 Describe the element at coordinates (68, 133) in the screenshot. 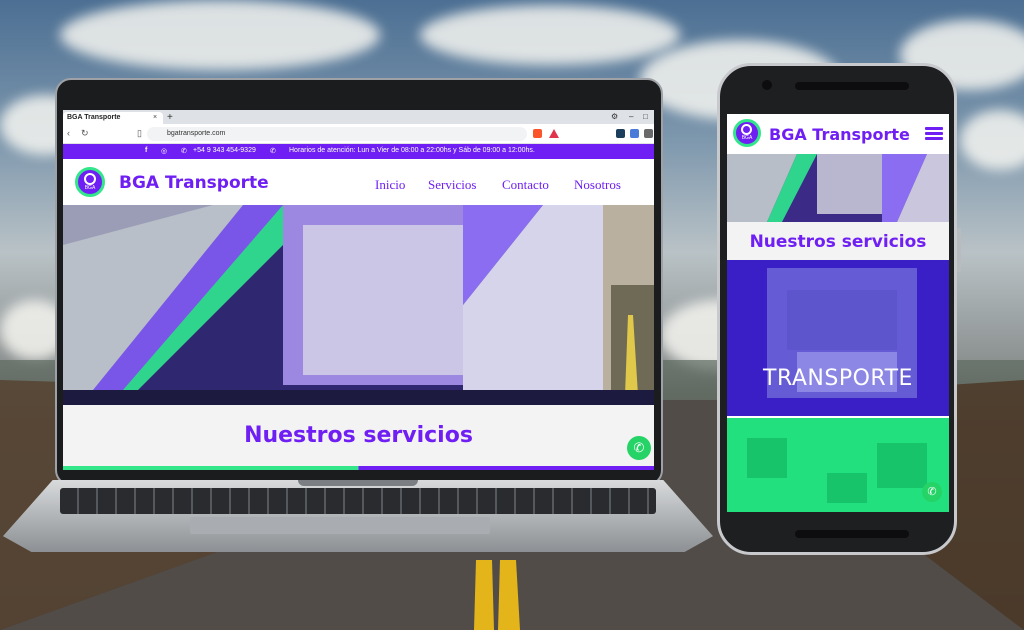

I see `back-icon: ‹` at that location.